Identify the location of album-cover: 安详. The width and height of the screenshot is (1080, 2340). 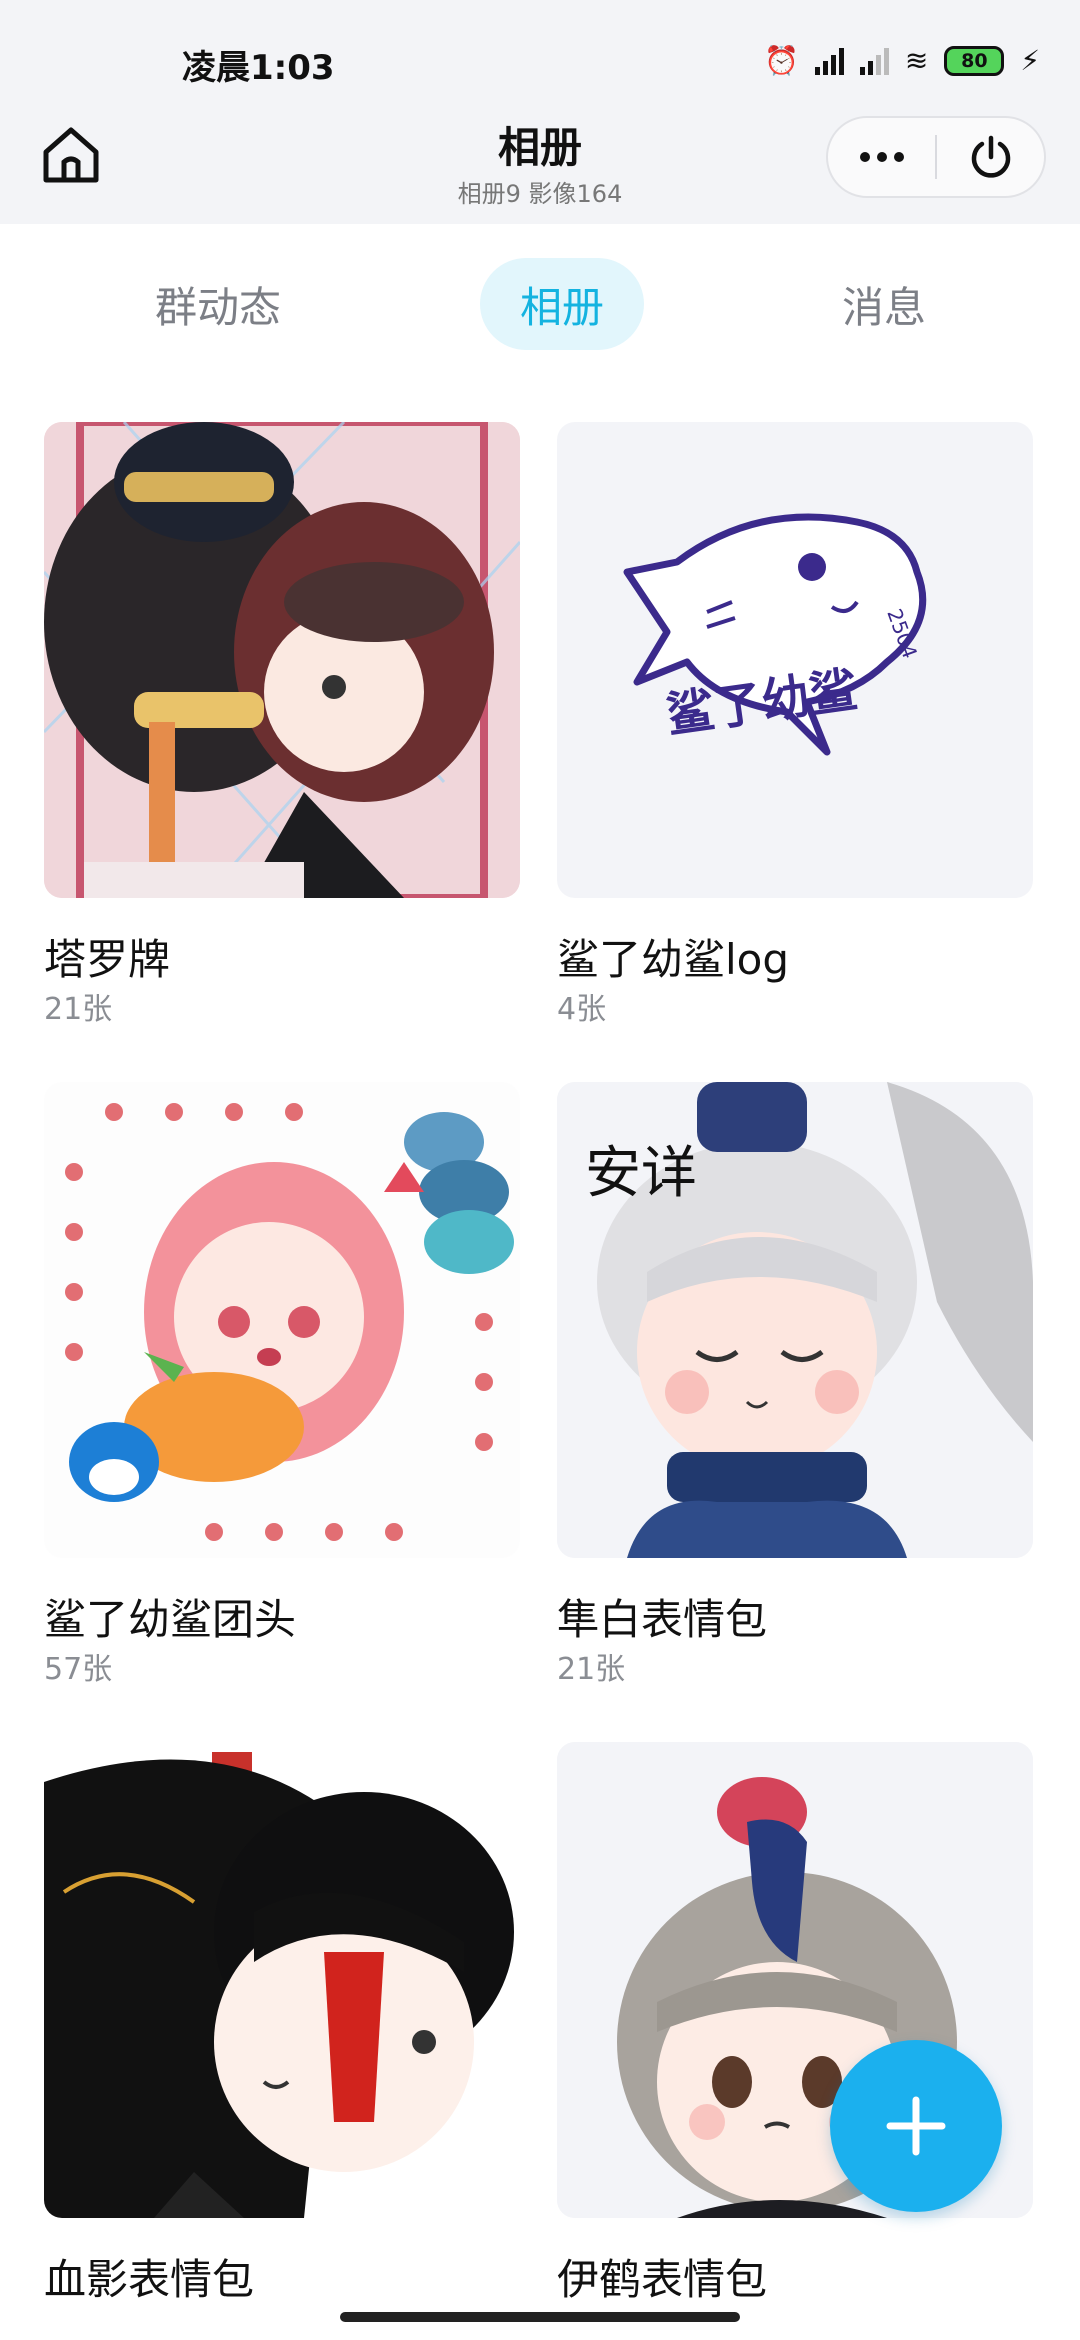
(795, 1320).